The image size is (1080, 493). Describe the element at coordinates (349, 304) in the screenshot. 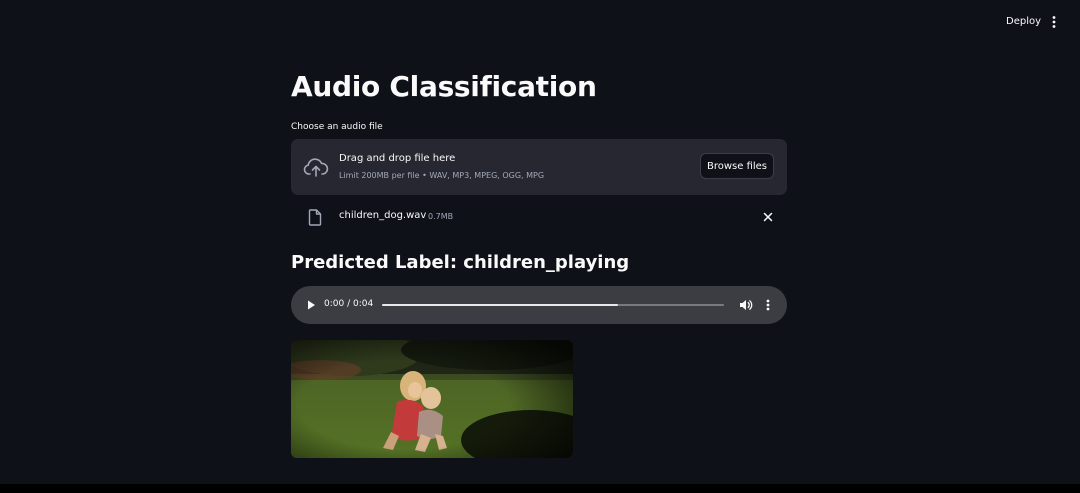

I see `audio-time: 0:00 / 0:04` at that location.